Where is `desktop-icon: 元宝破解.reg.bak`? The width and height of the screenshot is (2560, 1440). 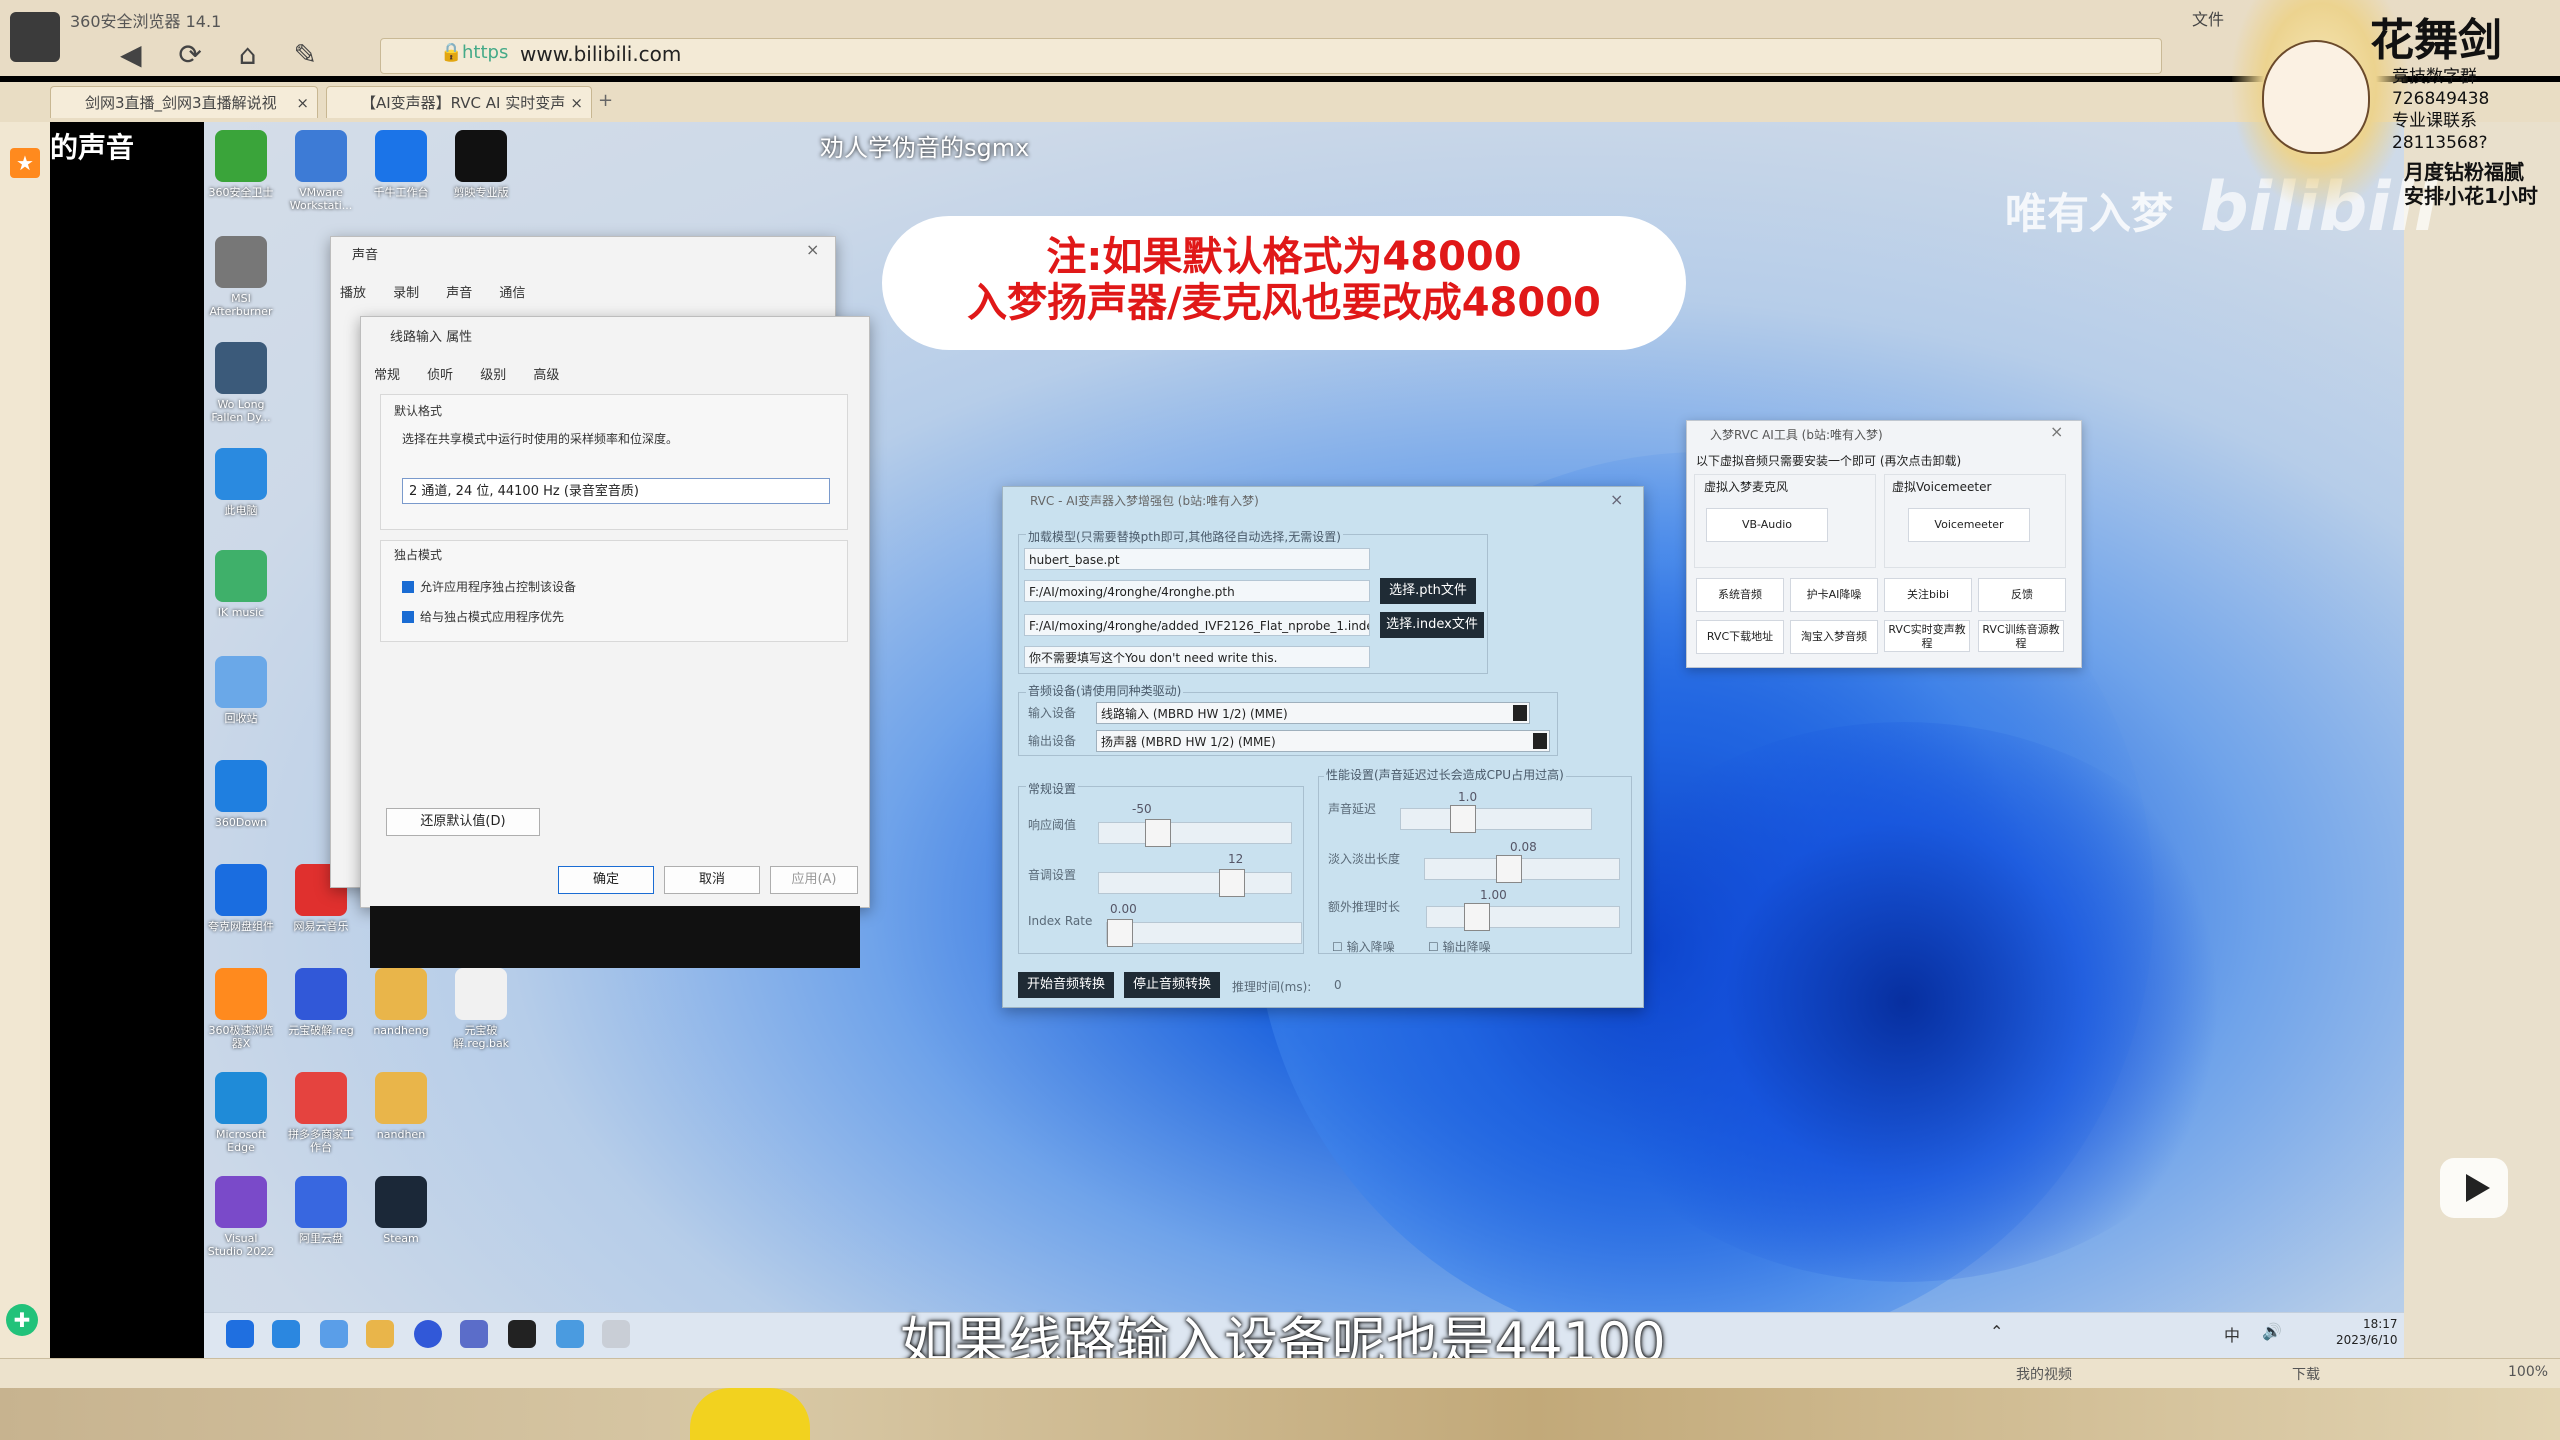
desktop-icon: 元宝破解.reg.bak is located at coordinates (481, 1009).